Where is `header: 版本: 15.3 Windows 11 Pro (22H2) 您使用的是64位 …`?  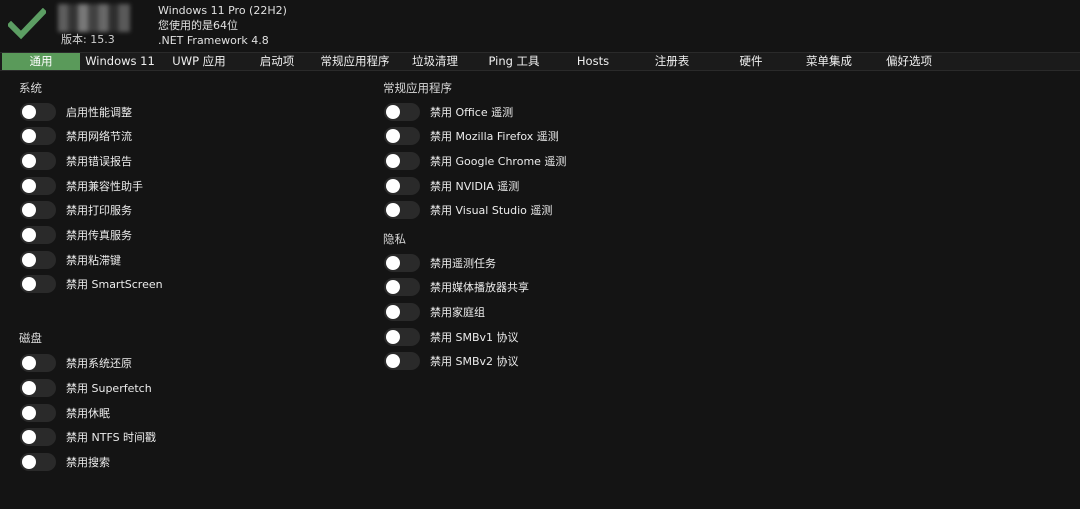
header: 版本: 15.3 Windows 11 Pro (22H2) 您使用的是64位 … is located at coordinates (540, 26).